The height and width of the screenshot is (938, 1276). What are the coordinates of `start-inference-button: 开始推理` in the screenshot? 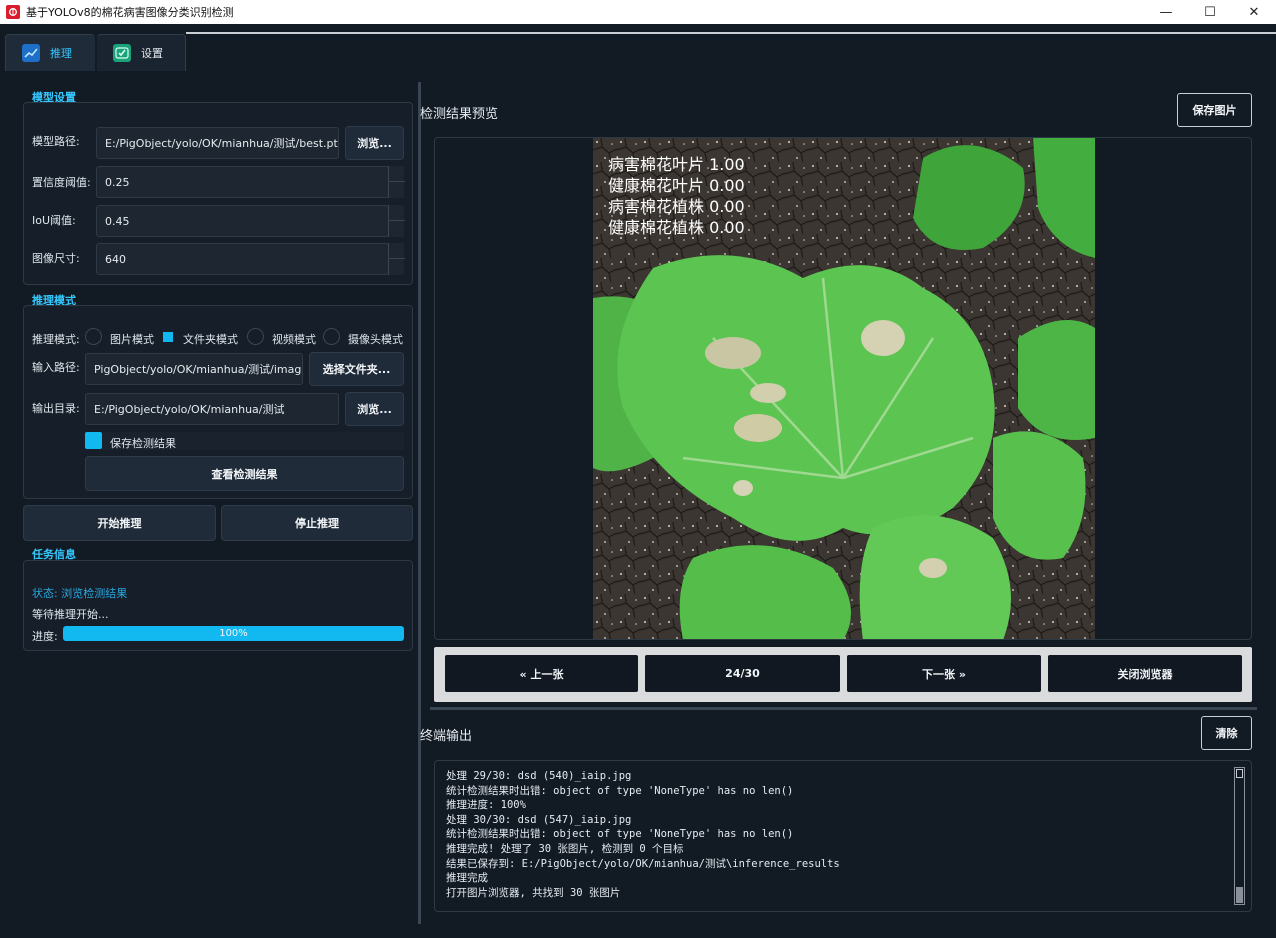 It's located at (119, 523).